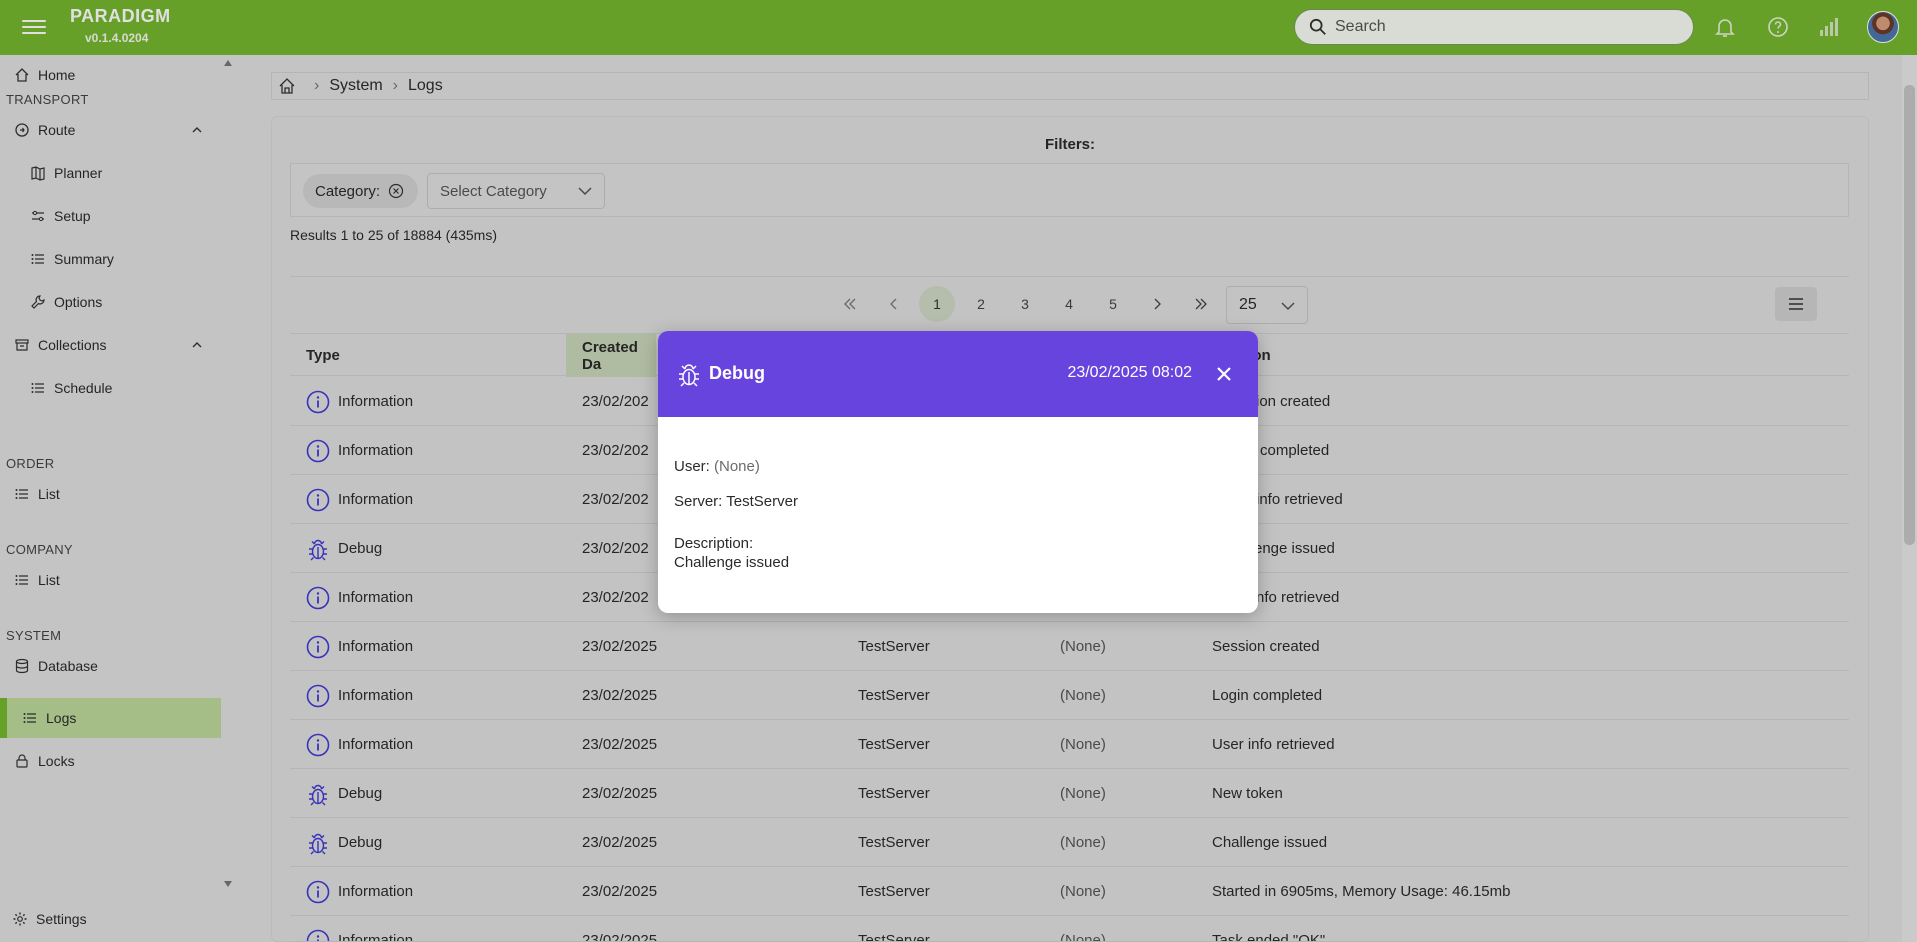  What do you see at coordinates (737, 466) in the screenshot?
I see `modal-user-value: (None)` at bounding box center [737, 466].